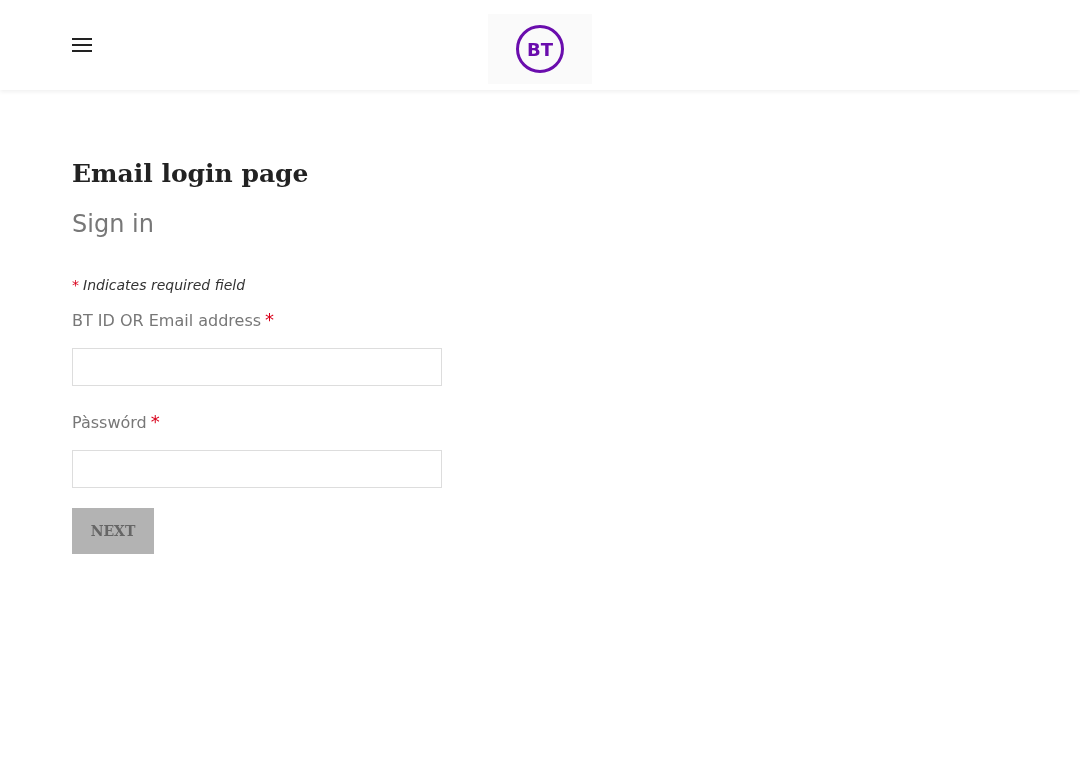 The width and height of the screenshot is (1080, 768). Describe the element at coordinates (167, 321) in the screenshot. I see `field-label: BT ID OR Email address` at that location.